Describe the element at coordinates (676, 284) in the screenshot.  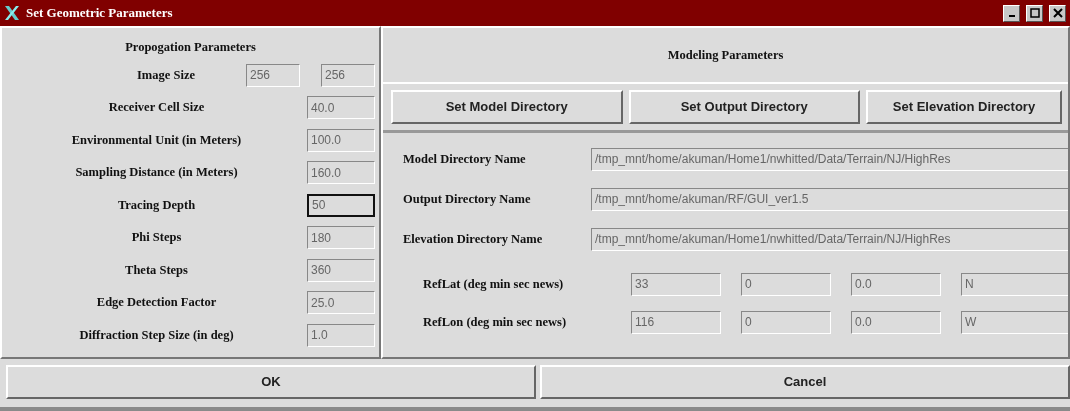
I see `input-field: 33` at that location.